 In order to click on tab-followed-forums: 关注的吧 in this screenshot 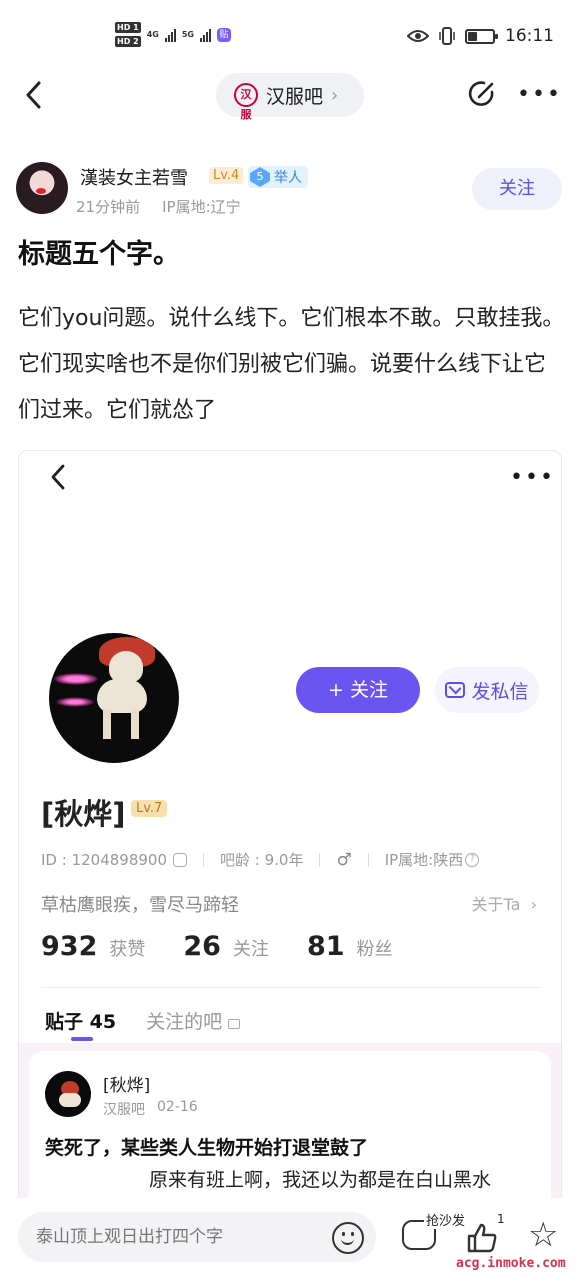, I will do `click(193, 1020)`.